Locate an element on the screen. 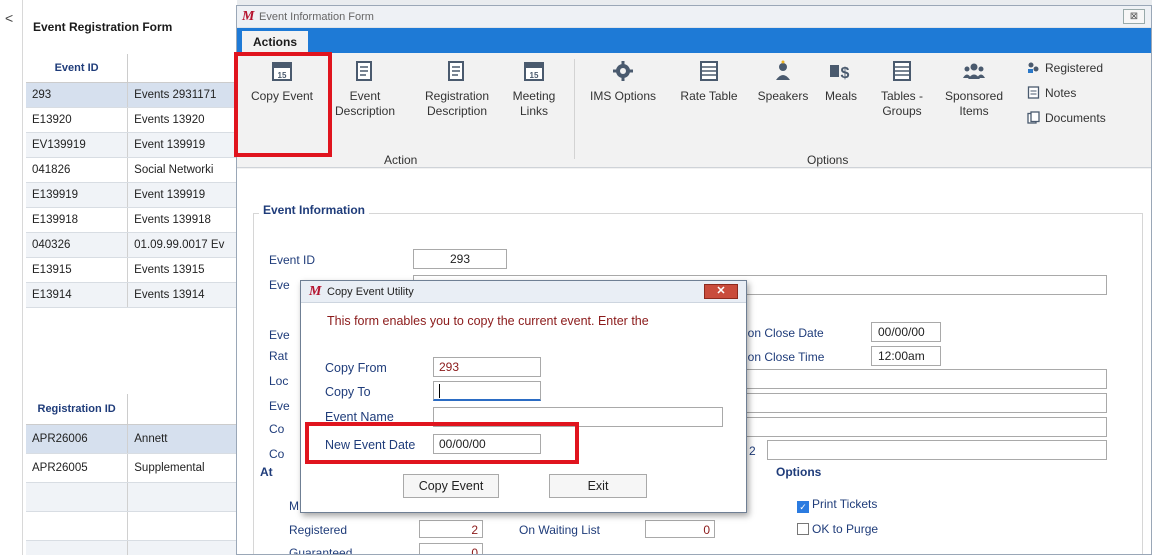  registration-close-time-field: 12:00am is located at coordinates (906, 356).